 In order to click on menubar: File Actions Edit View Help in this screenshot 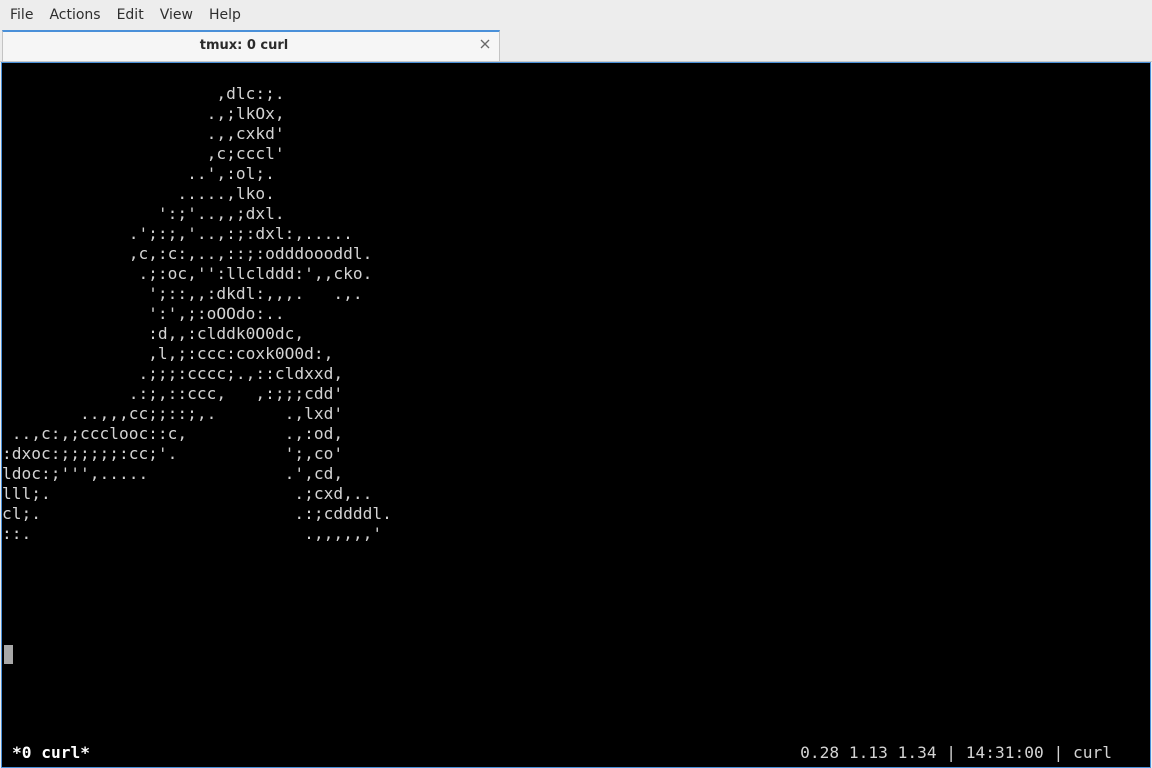, I will do `click(576, 15)`.